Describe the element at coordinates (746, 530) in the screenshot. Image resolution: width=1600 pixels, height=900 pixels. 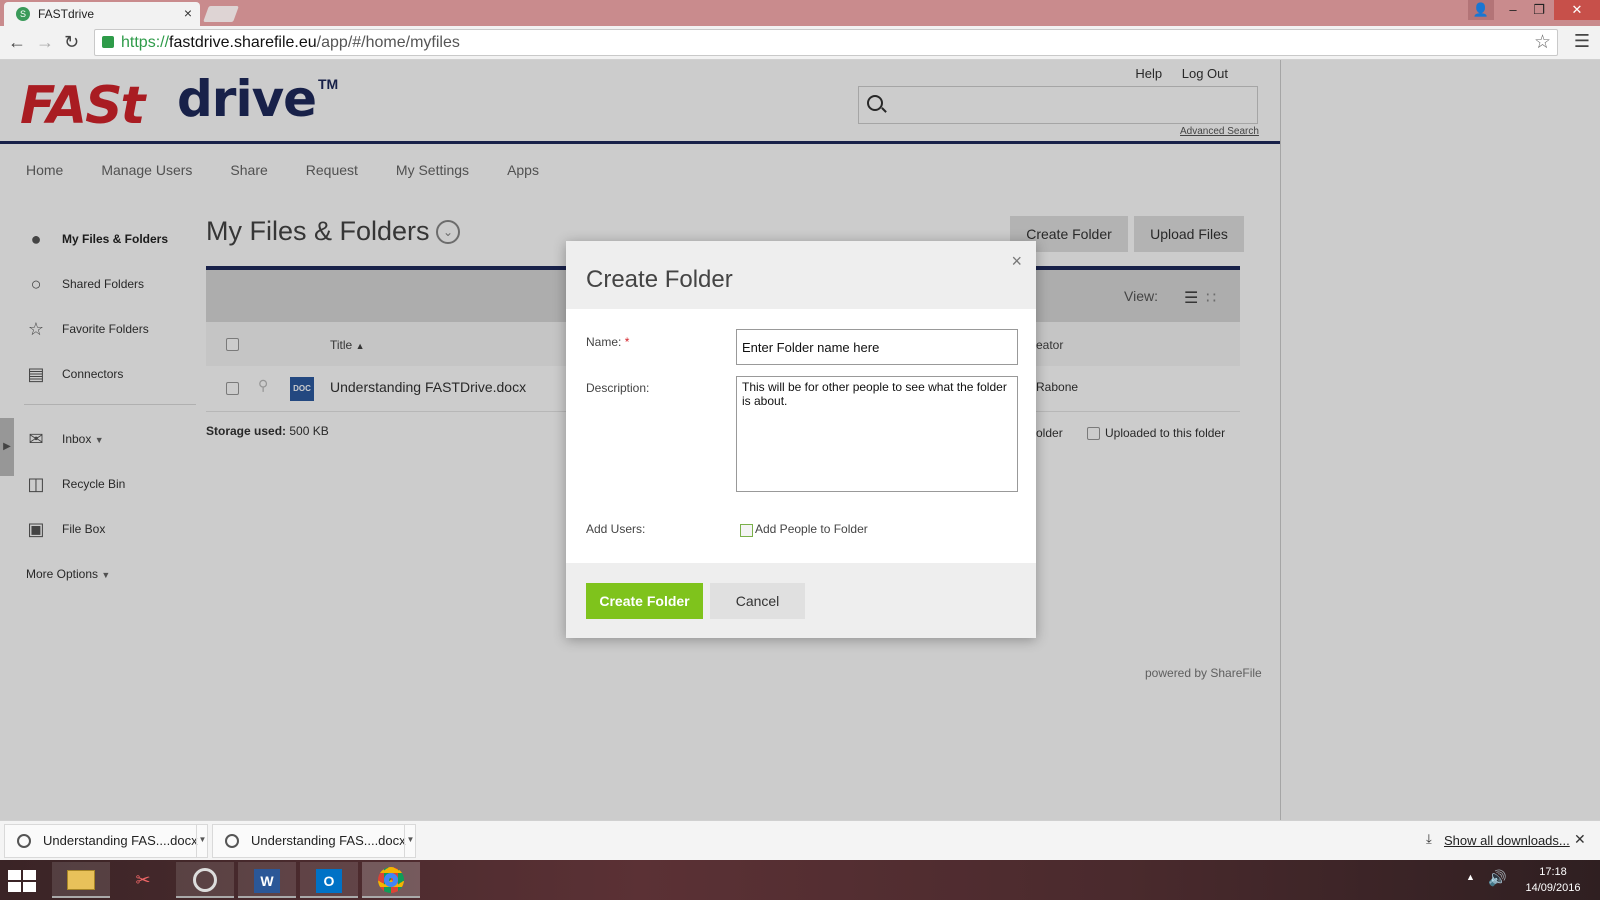
I see `add-people-checkbox` at that location.